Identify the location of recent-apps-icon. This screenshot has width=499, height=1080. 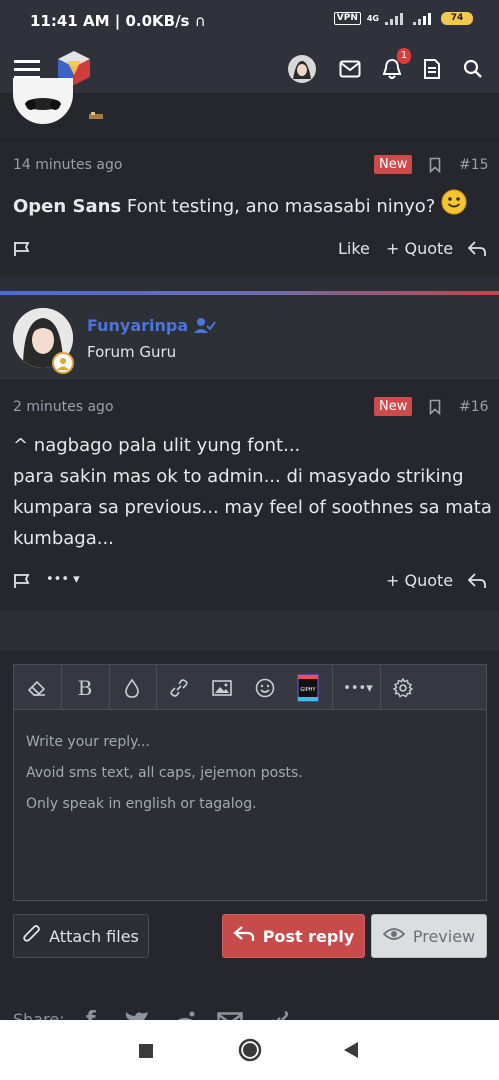
(146, 1052).